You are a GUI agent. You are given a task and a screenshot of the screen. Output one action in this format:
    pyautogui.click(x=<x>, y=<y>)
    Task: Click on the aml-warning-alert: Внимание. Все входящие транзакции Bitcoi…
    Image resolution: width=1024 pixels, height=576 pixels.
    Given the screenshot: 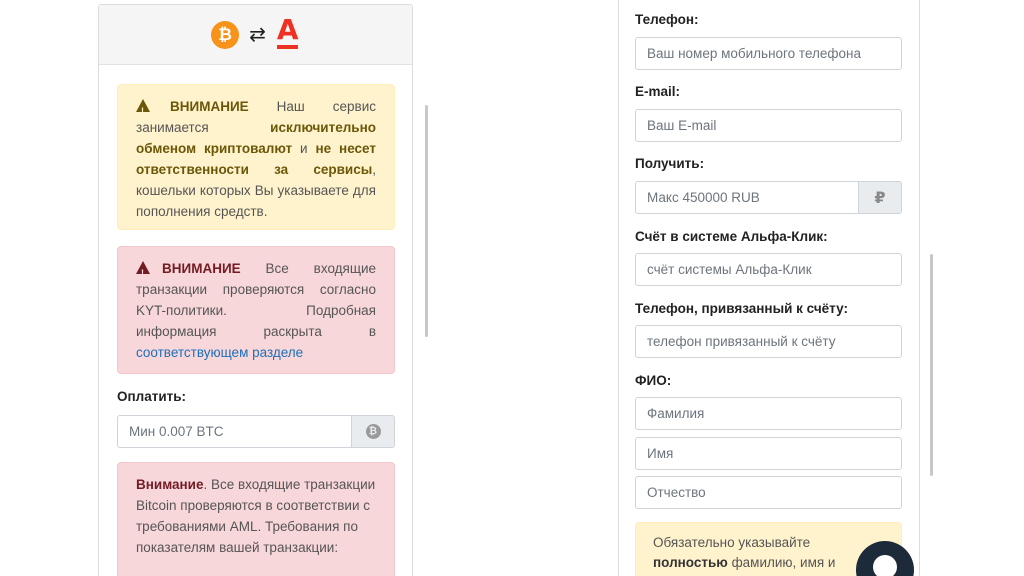 What is the action you would take?
    pyautogui.click(x=256, y=519)
    